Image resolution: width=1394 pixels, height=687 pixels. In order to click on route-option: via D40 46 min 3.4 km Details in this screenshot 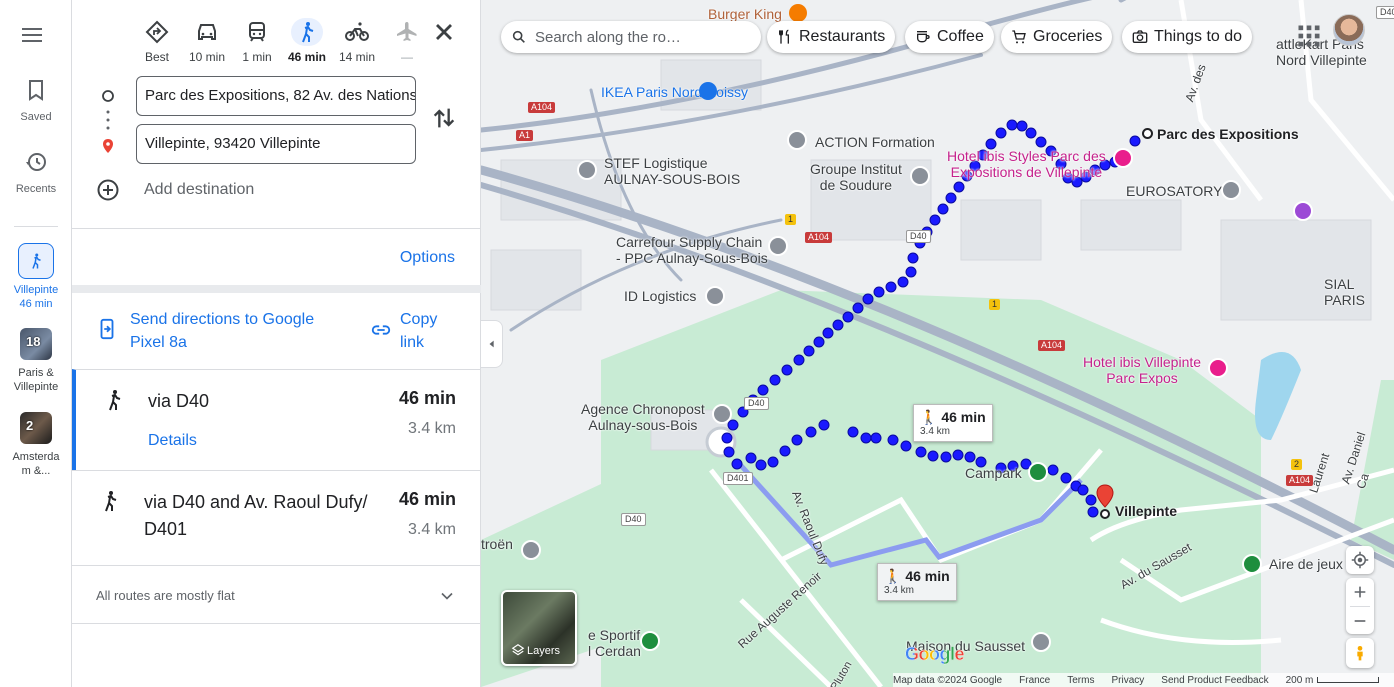, I will do `click(276, 419)`.